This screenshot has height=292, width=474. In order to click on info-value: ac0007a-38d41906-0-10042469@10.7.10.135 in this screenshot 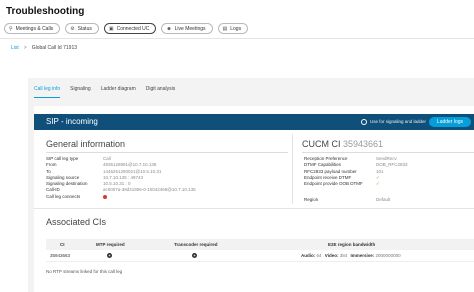, I will do `click(149, 190)`.